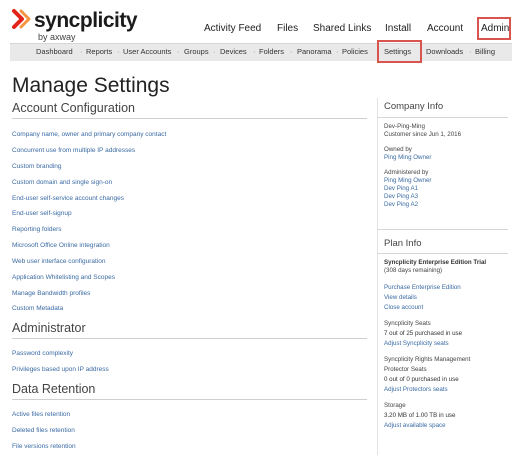  I want to click on close-account-link: Close account, so click(403, 307).